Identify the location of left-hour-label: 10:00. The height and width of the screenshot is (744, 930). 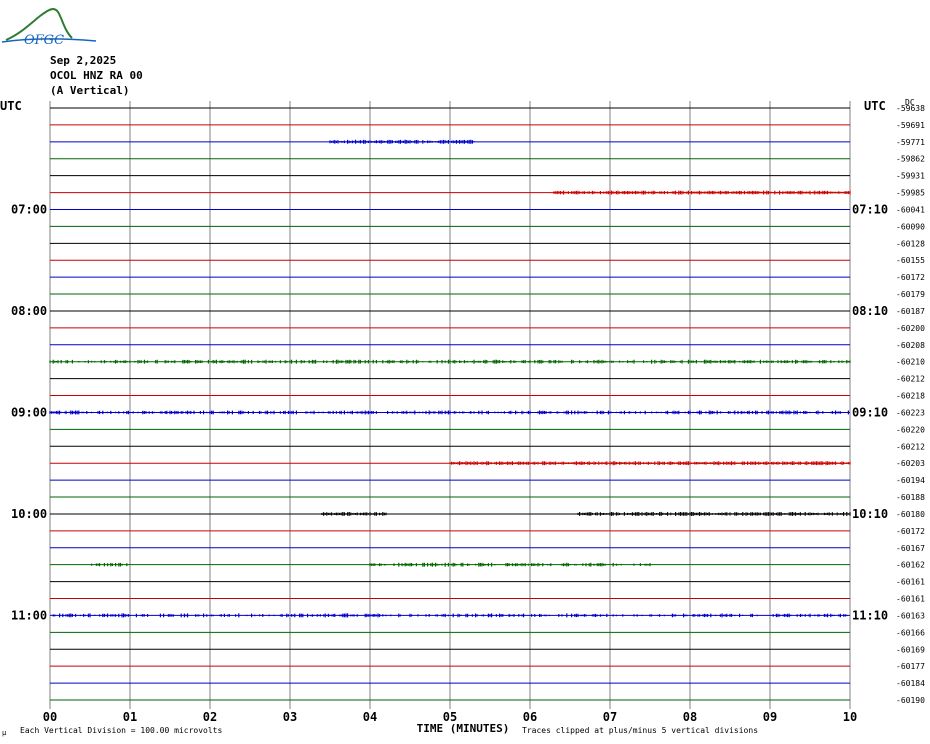
(29, 514).